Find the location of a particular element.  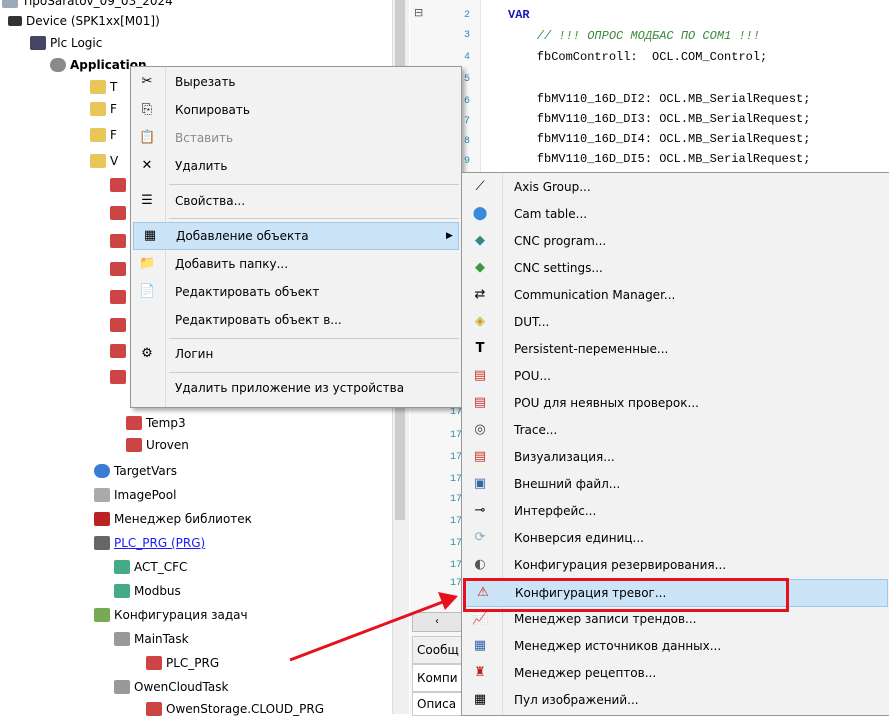

arrow-head is located at coordinates (448, 601).